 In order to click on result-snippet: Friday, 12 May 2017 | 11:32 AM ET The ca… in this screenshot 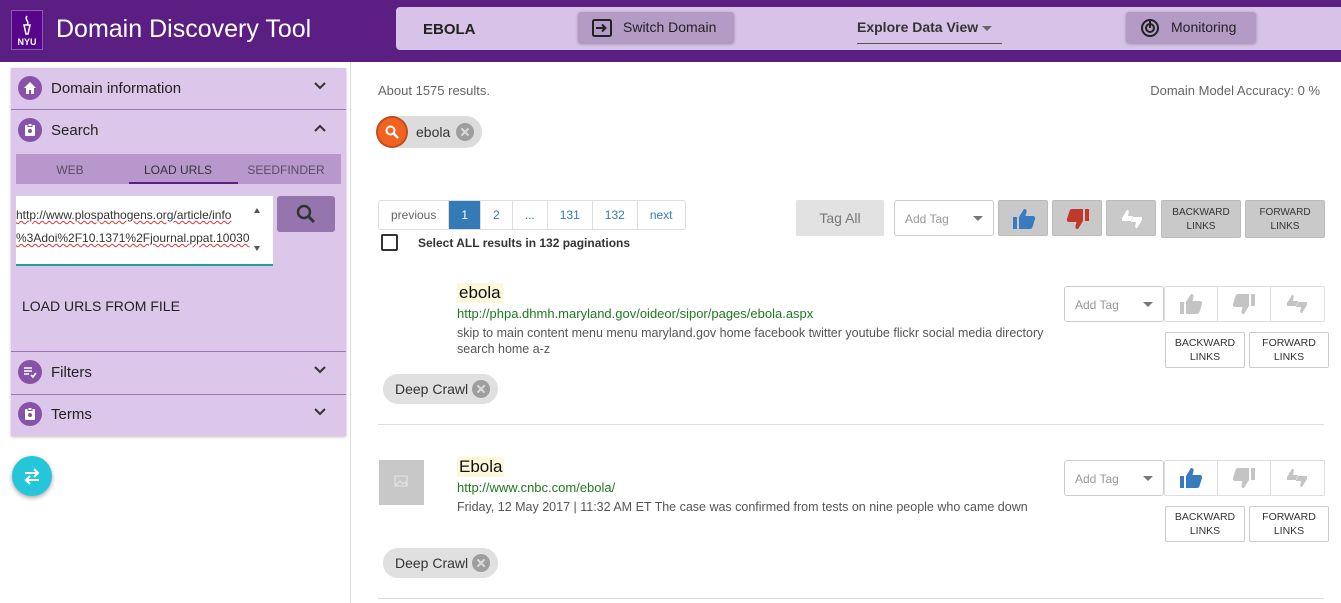, I will do `click(742, 507)`.